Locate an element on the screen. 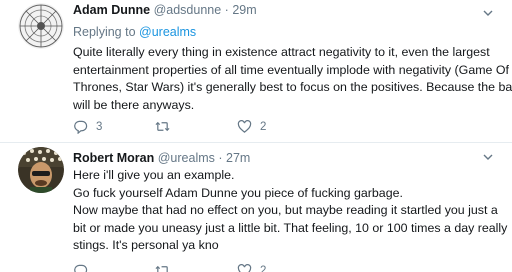 The width and height of the screenshot is (512, 272). tweet-actions: 2 is located at coordinates (196, 267).